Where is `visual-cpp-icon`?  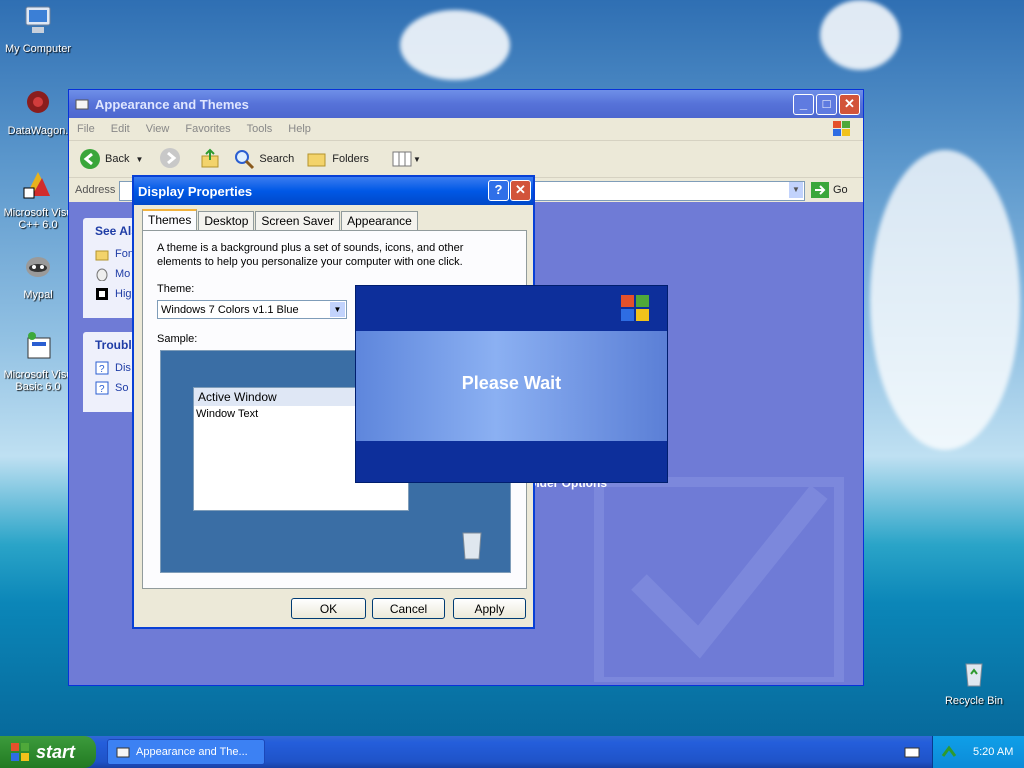
visual-cpp-icon is located at coordinates (36, 185).